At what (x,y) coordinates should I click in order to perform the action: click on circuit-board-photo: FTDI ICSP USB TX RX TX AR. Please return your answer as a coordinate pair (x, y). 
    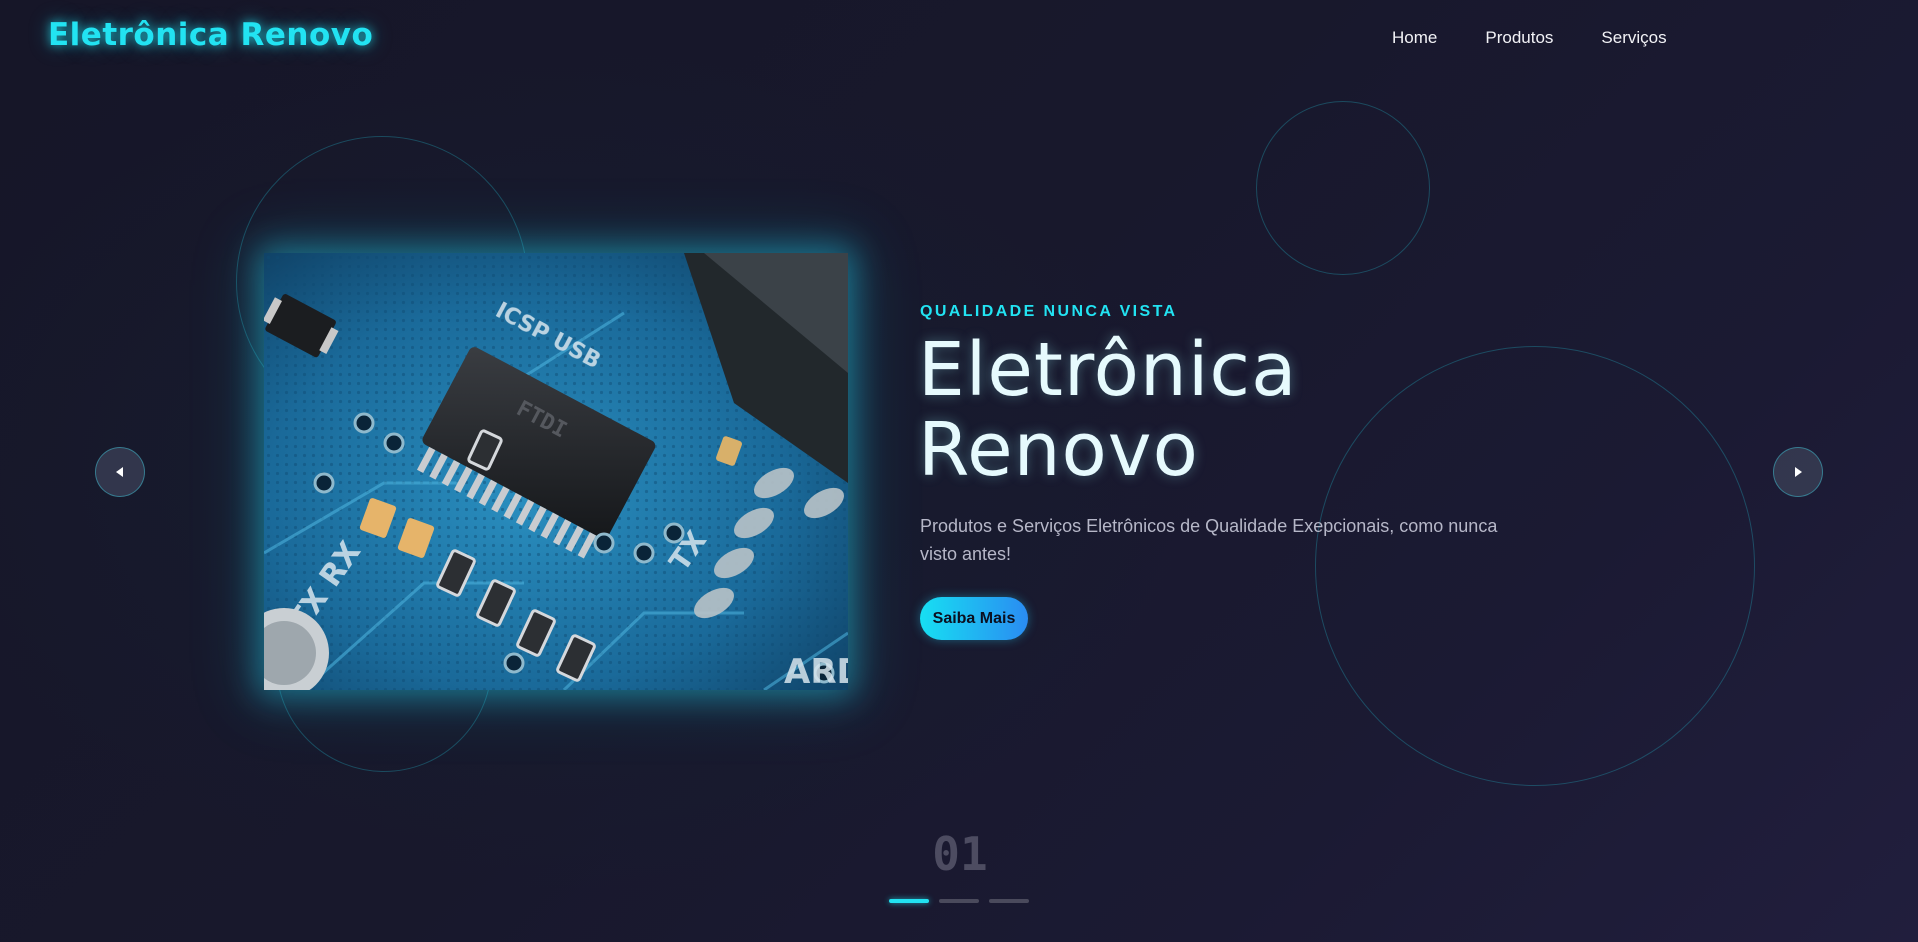
    Looking at the image, I should click on (556, 471).